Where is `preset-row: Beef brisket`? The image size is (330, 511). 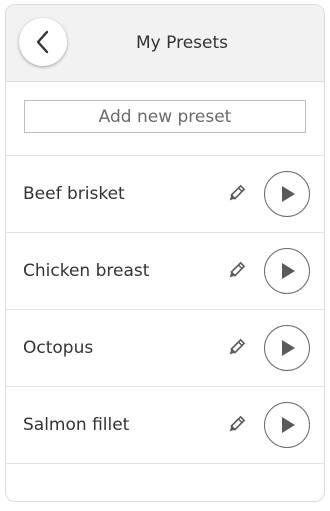
preset-row: Beef brisket is located at coordinates (165, 194).